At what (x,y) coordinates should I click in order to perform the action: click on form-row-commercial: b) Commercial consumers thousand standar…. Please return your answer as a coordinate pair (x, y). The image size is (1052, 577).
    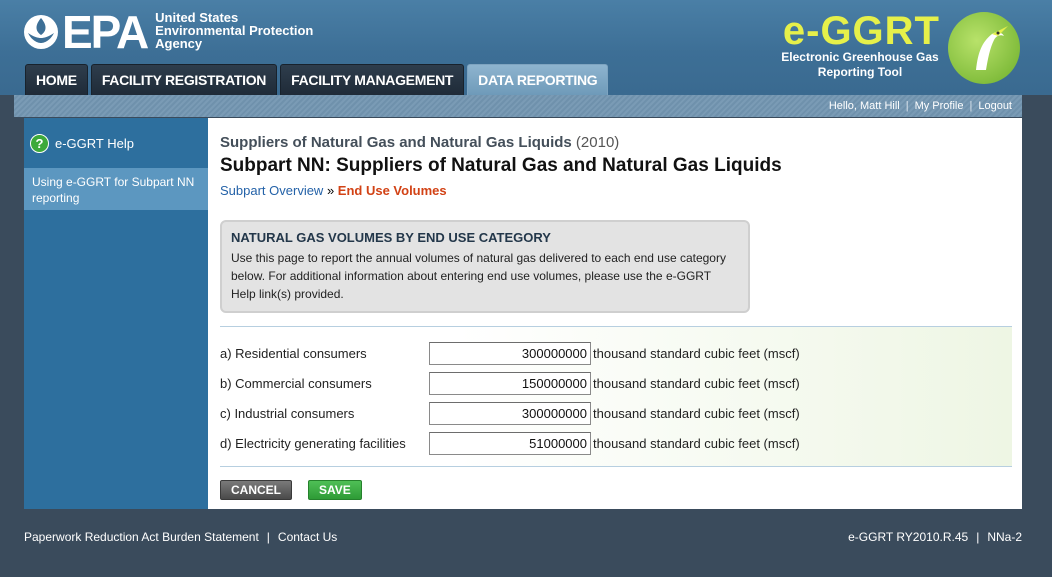
    Looking at the image, I should click on (510, 383).